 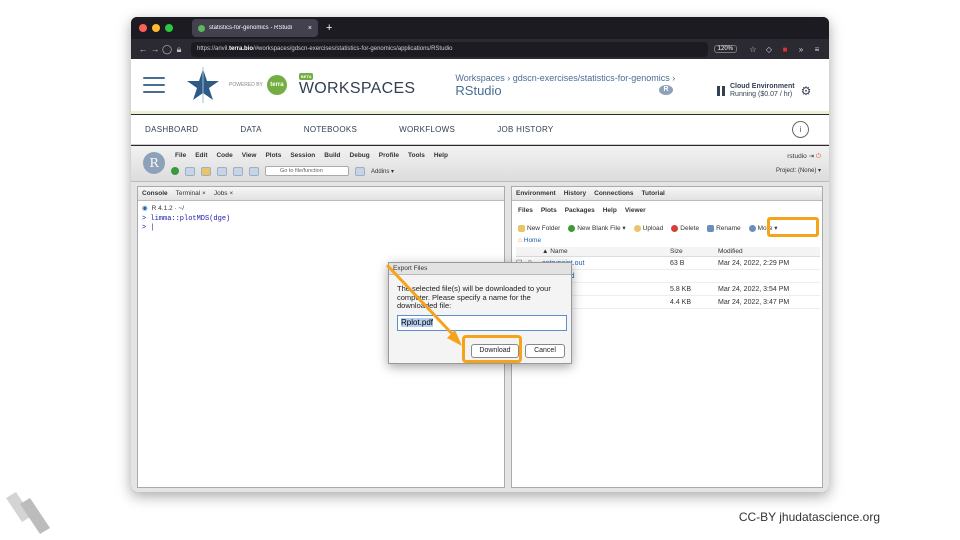 What do you see at coordinates (539, 228) in the screenshot?
I see `new-folder-button: New Folder` at bounding box center [539, 228].